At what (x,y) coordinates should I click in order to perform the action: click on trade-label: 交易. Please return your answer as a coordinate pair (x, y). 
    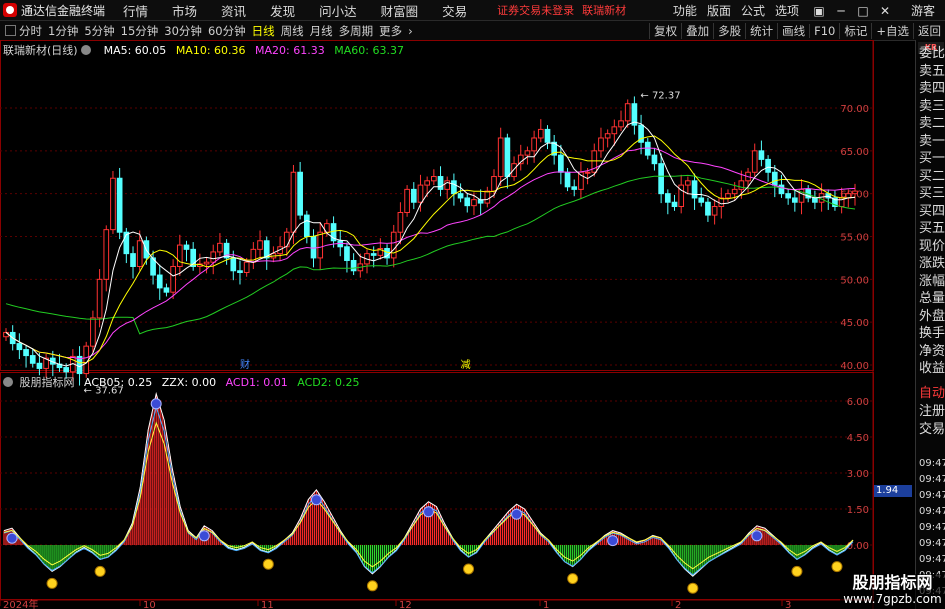
    Looking at the image, I should click on (932, 430).